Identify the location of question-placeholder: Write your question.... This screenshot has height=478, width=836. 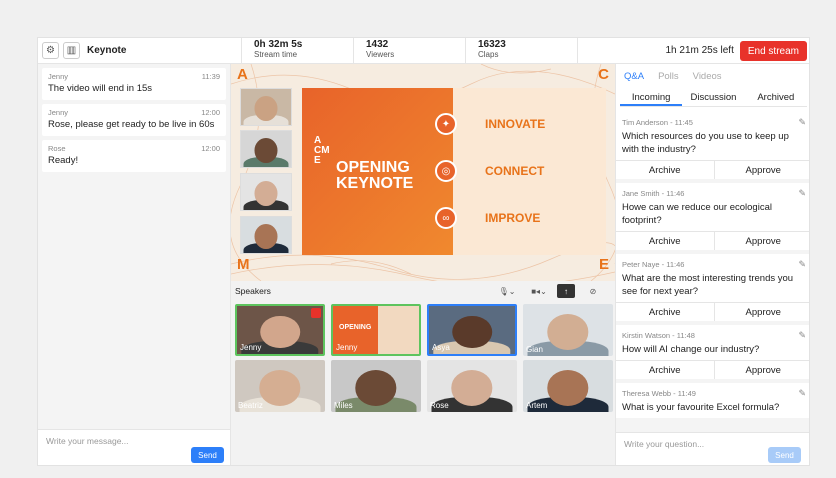
(664, 444).